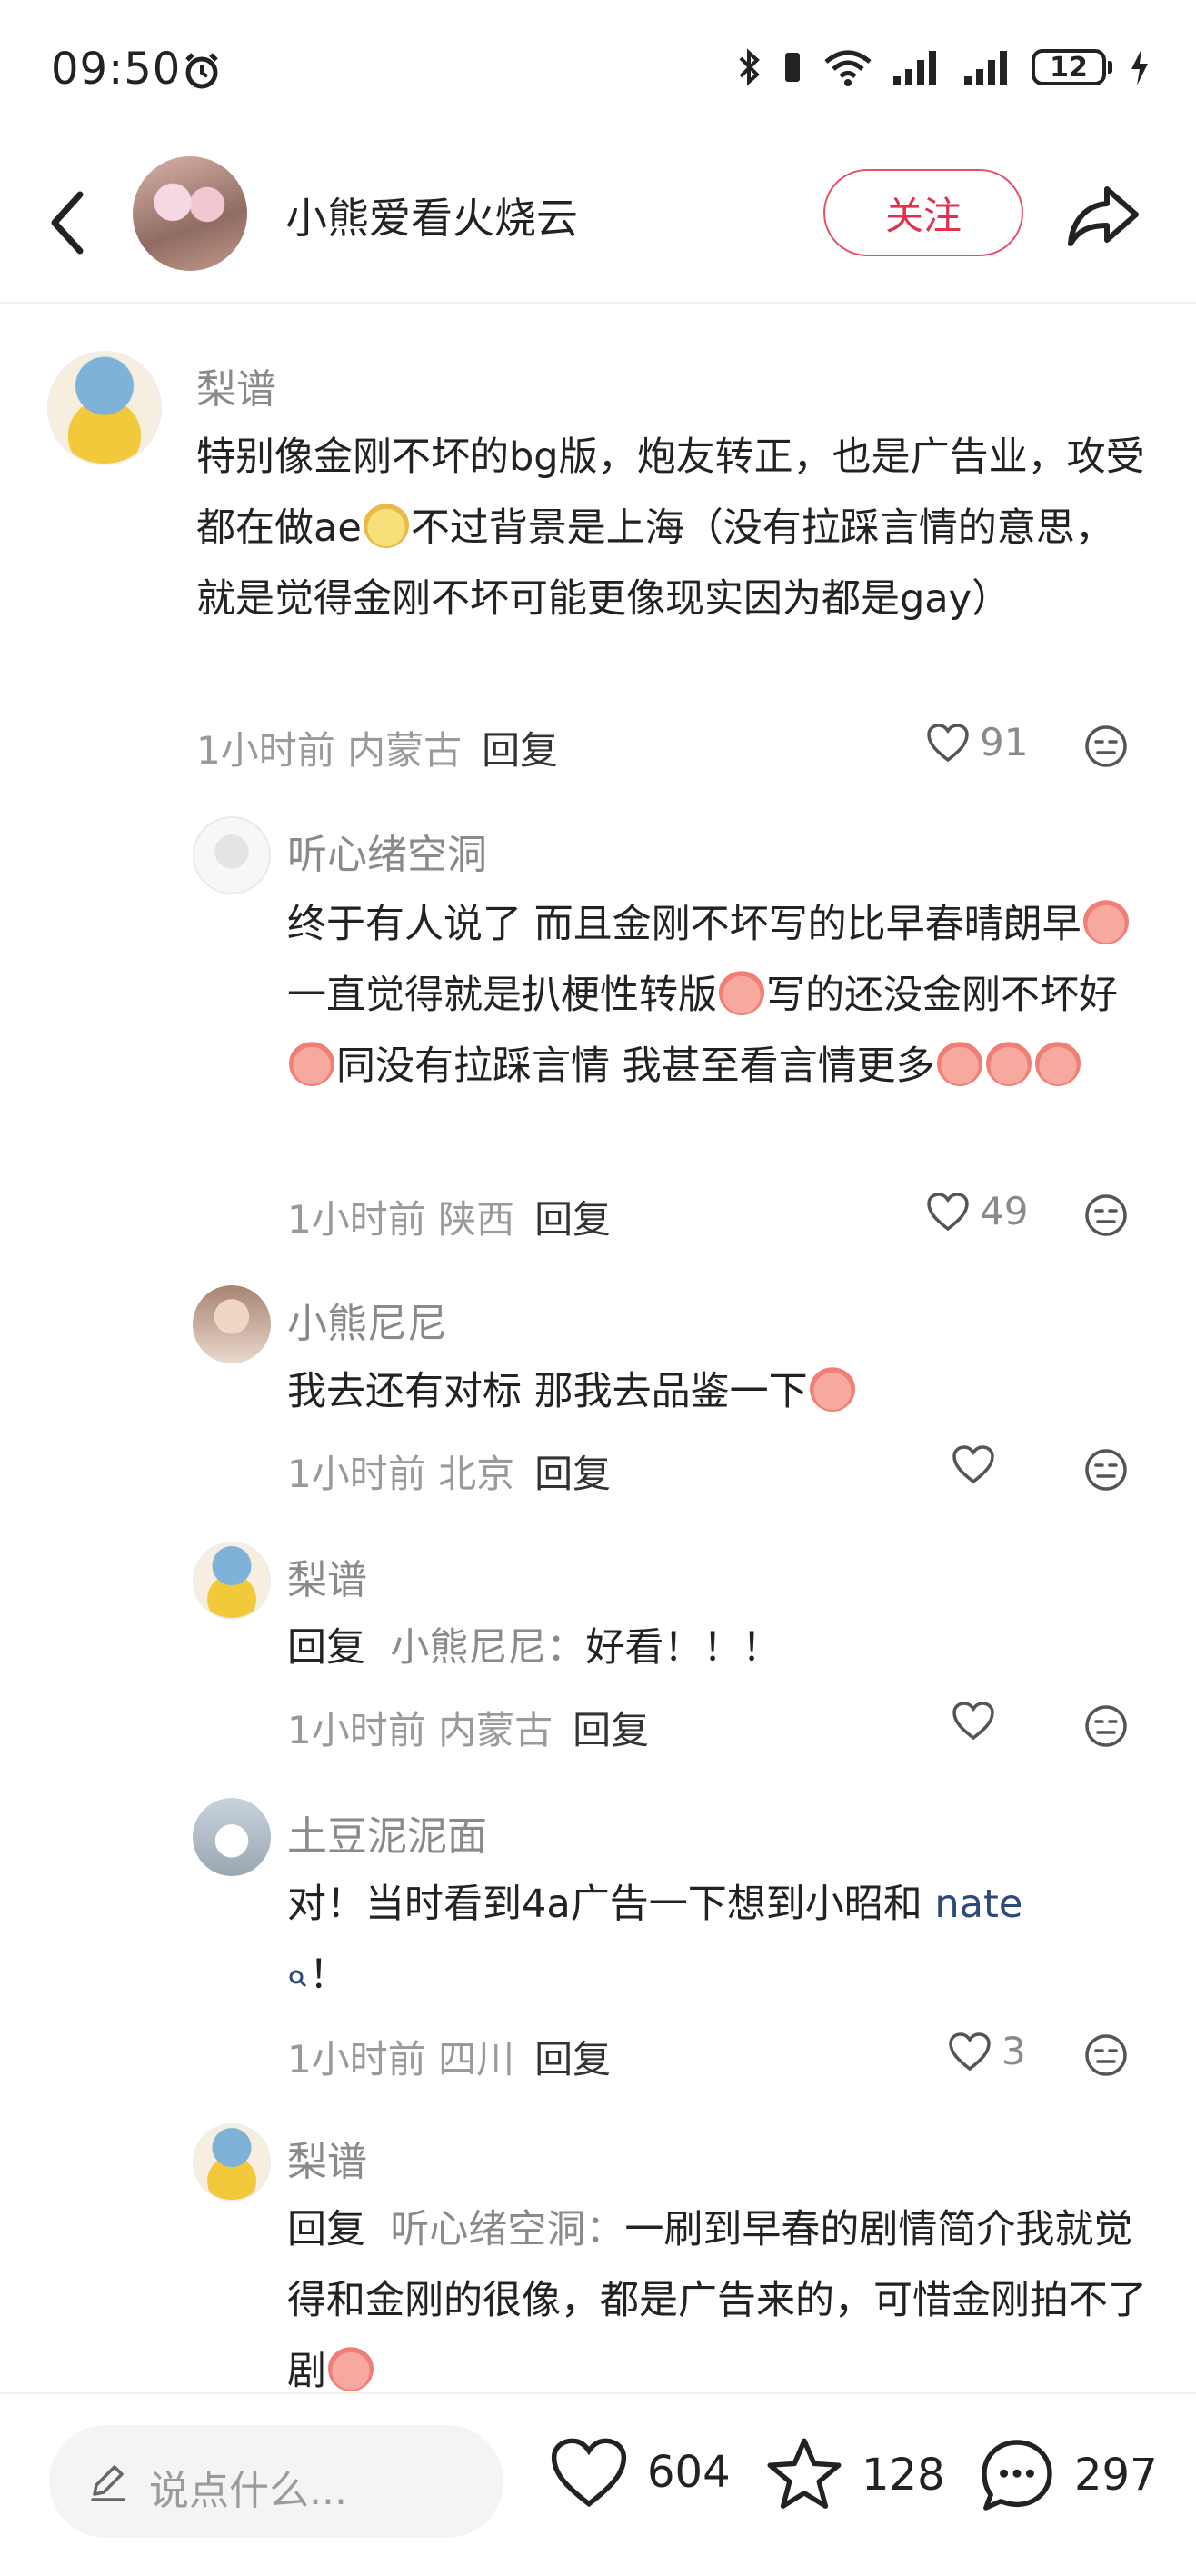 This screenshot has width=1196, height=2576. Describe the element at coordinates (978, 1905) in the screenshot. I see `hashtag-link: nate` at that location.